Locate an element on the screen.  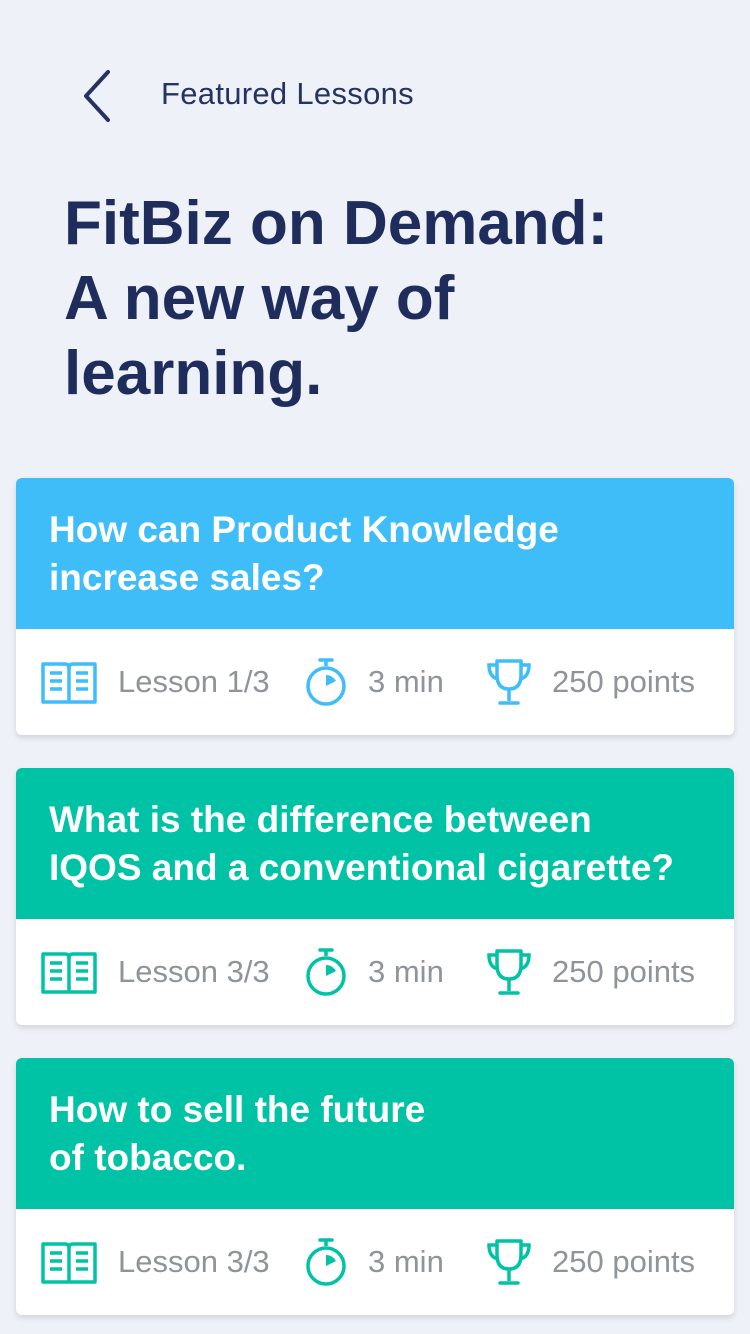
lesson-meta: Lesson 1/3 3 min 250 points is located at coordinates (375, 682).